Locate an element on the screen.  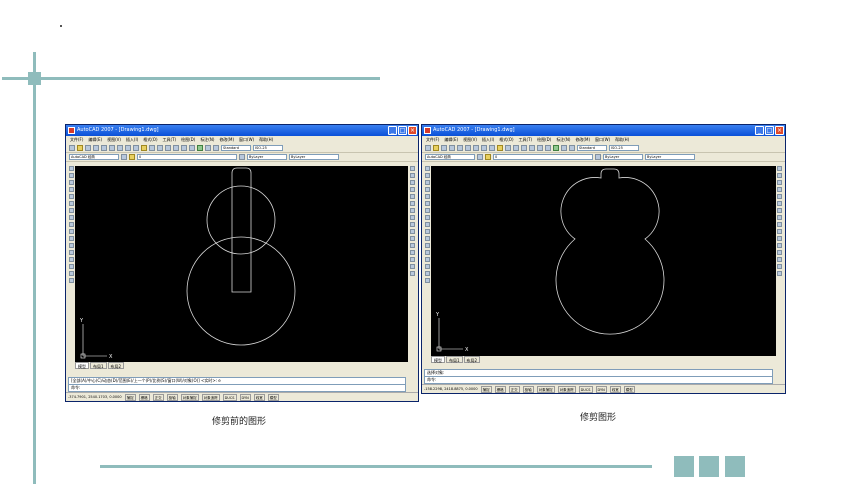
table-icon is located at coordinates (427, 273).